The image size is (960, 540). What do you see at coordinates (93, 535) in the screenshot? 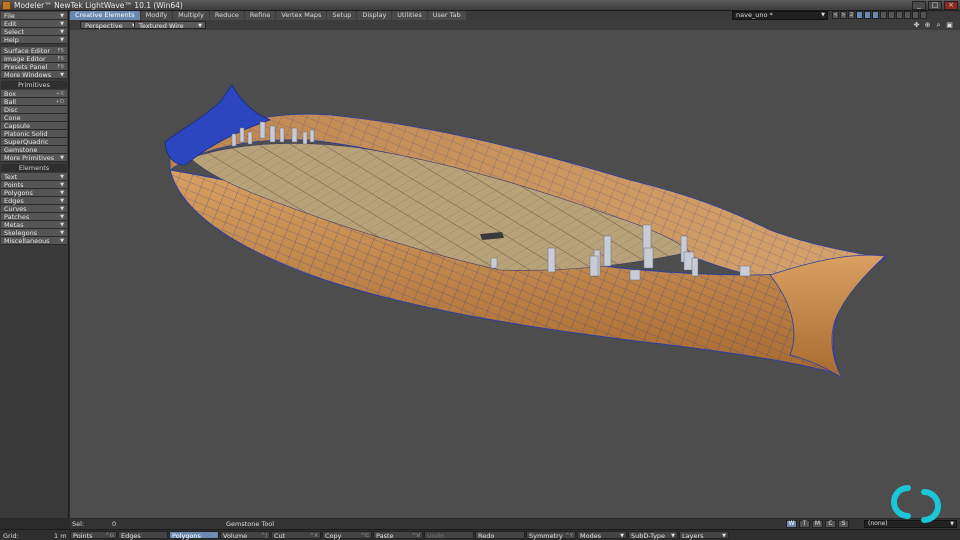
I see `points-button: Points ^G` at bounding box center [93, 535].